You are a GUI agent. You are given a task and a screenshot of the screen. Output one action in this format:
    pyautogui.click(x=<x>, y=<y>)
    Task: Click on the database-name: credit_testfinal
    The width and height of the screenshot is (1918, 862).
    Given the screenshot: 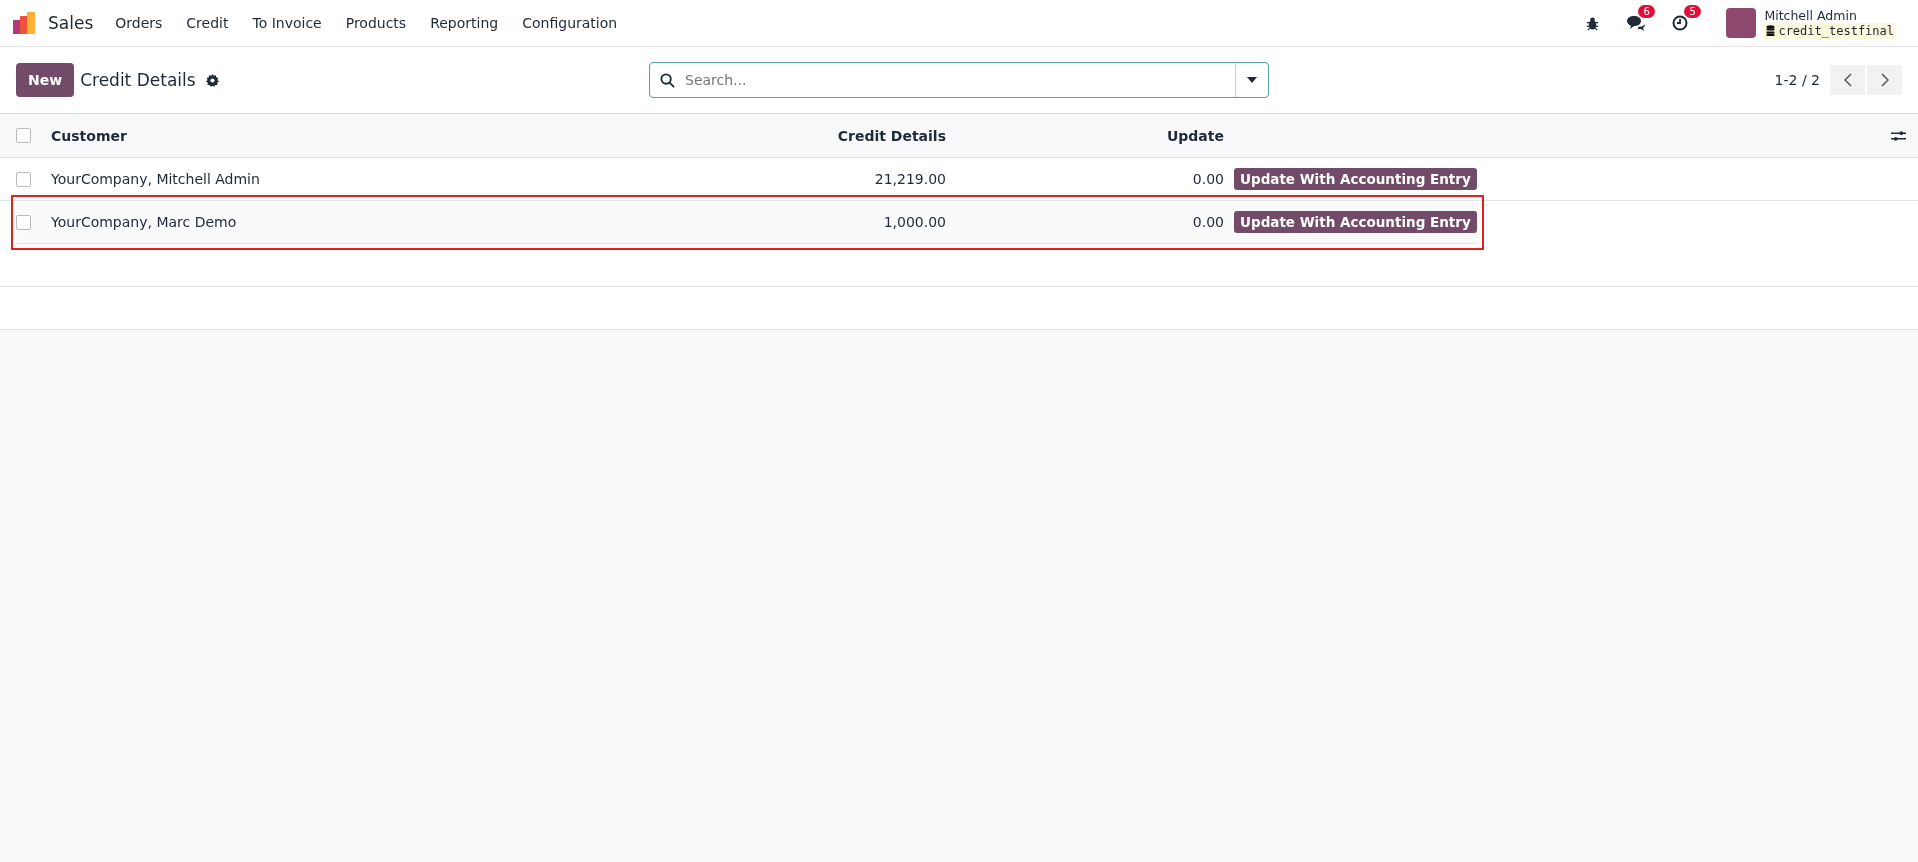 What is the action you would take?
    pyautogui.click(x=1836, y=30)
    